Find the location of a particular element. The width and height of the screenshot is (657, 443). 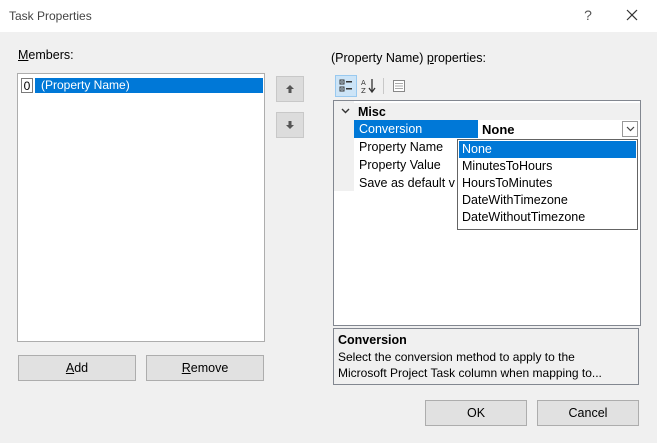

property-grid-toolbar: A Z is located at coordinates (384, 87).